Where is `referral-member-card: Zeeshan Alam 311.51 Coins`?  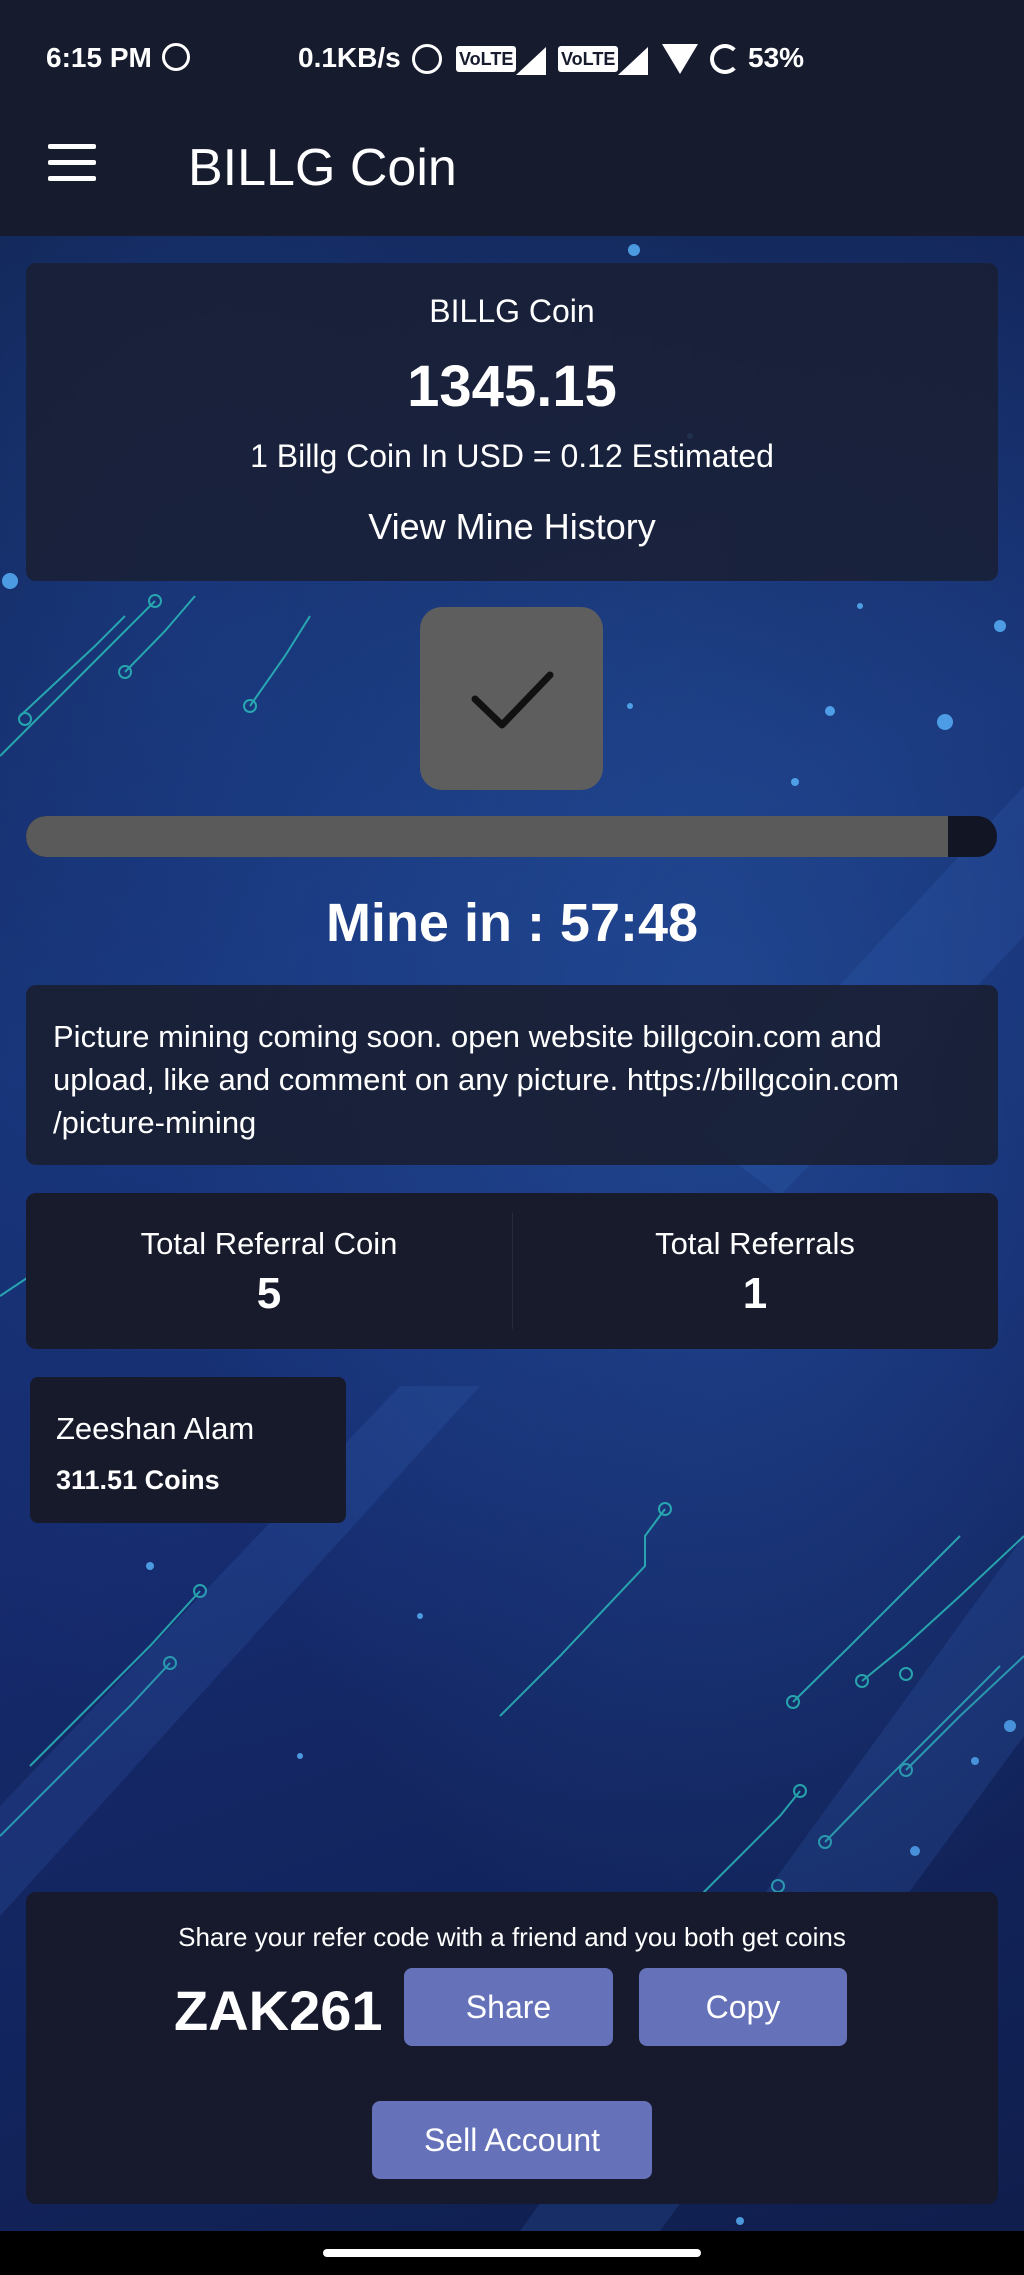 referral-member-card: Zeeshan Alam 311.51 Coins is located at coordinates (188, 1450).